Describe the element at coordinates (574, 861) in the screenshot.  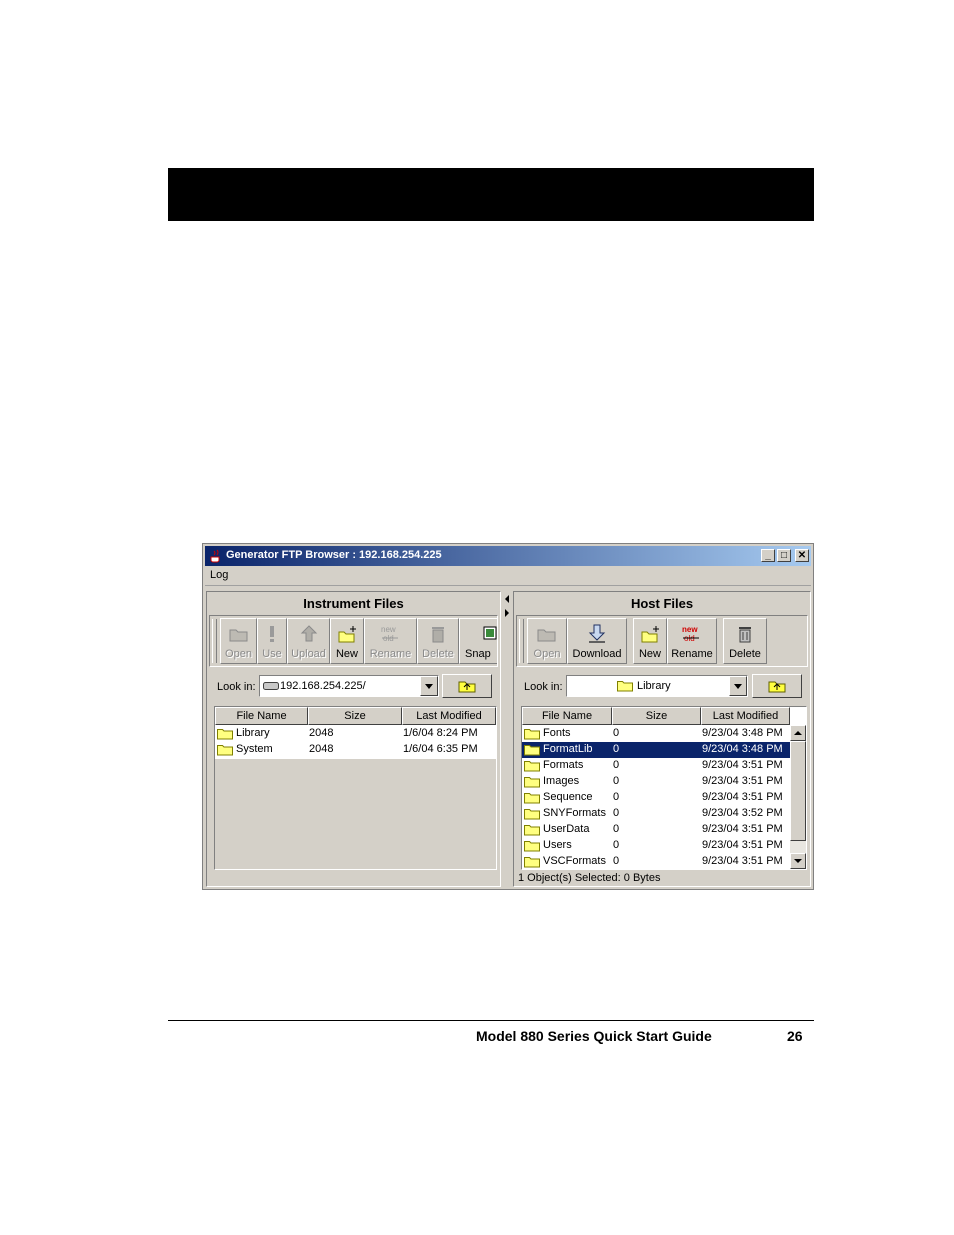
I see `cell-name: VSCFormats` at that location.